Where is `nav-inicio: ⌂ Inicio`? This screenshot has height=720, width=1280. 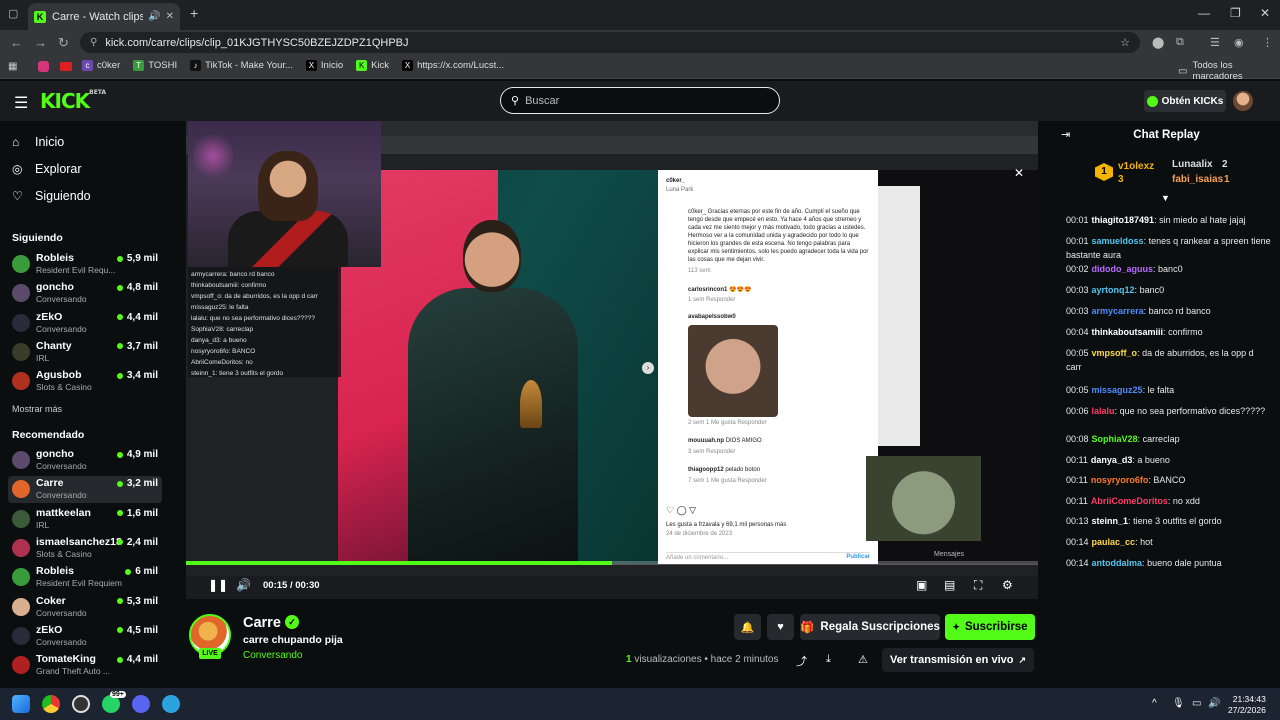
nav-inicio: ⌂ Inicio is located at coordinates (38, 142).